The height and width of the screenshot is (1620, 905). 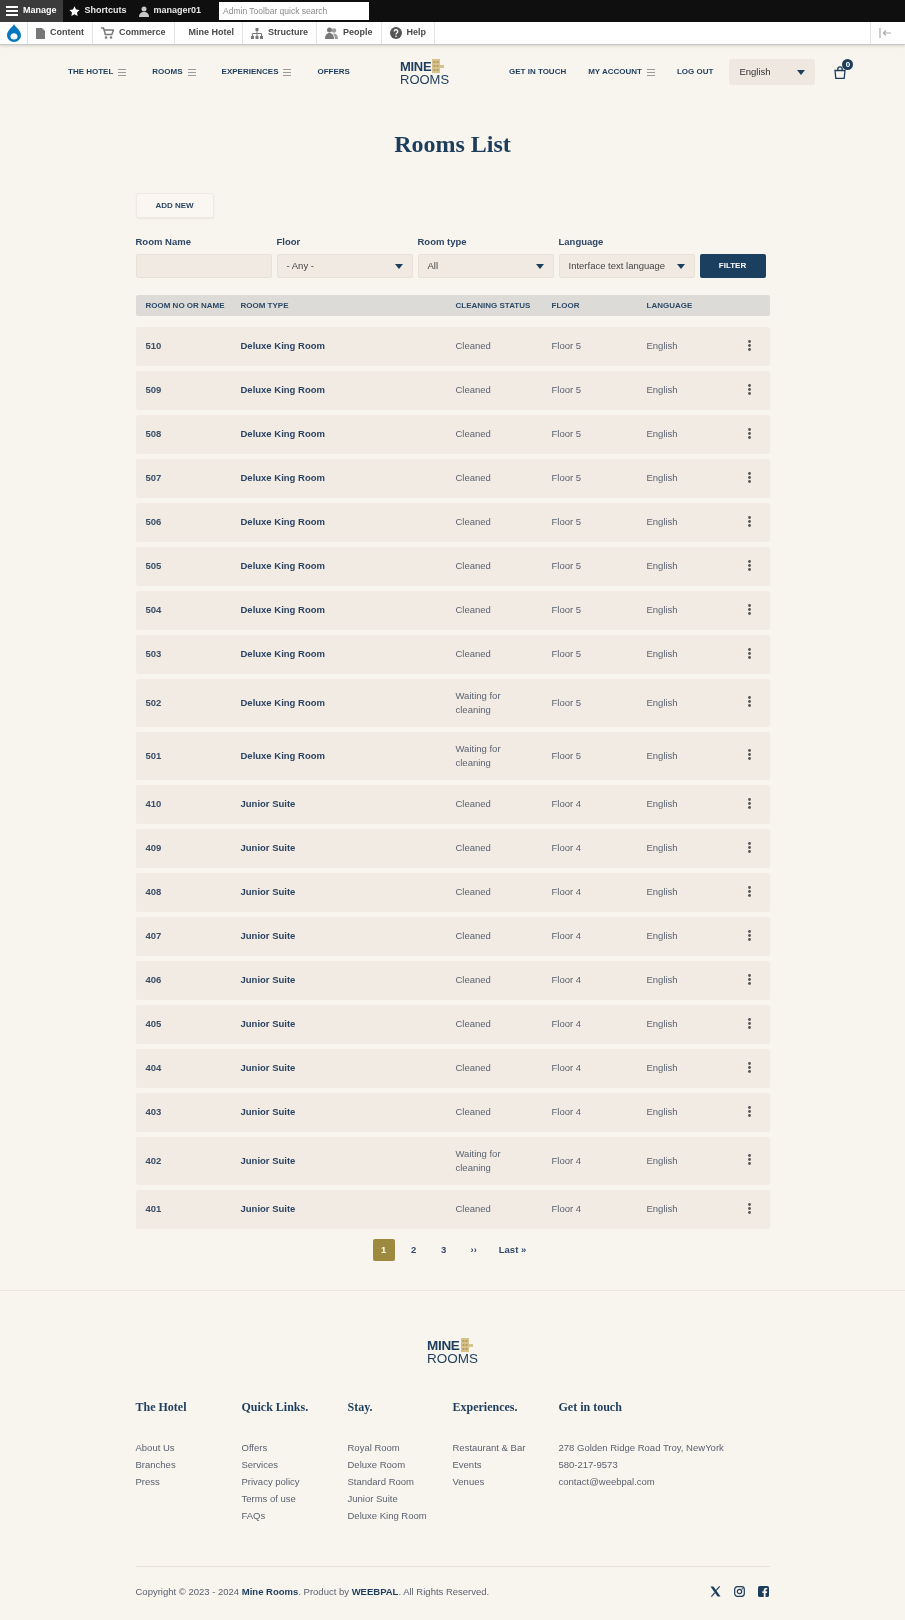 What do you see at coordinates (641, 1447) in the screenshot?
I see `footer-link: 278 Golden Ridge Road Troy, NewYork` at bounding box center [641, 1447].